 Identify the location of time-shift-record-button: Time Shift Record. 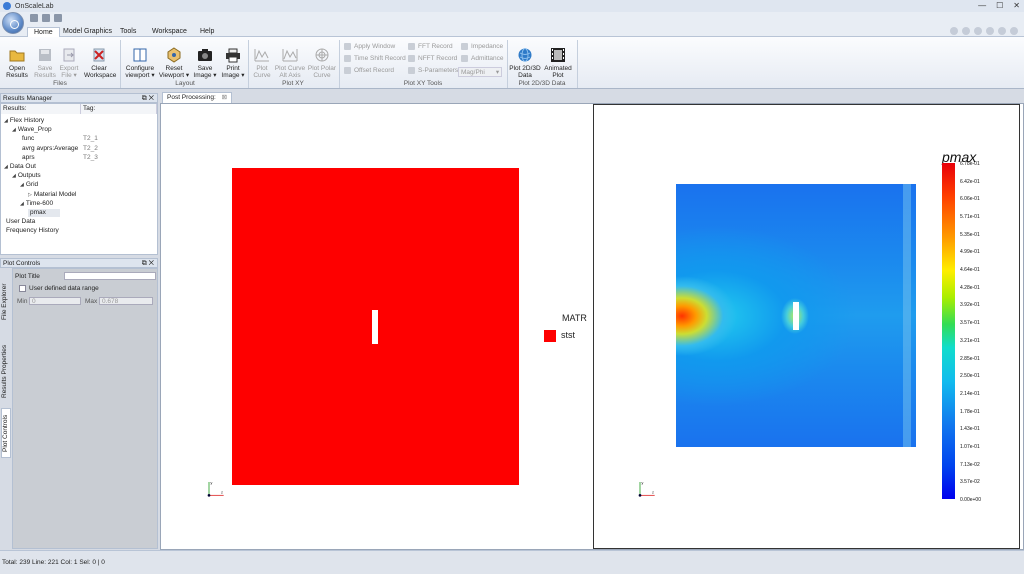
(375, 58).